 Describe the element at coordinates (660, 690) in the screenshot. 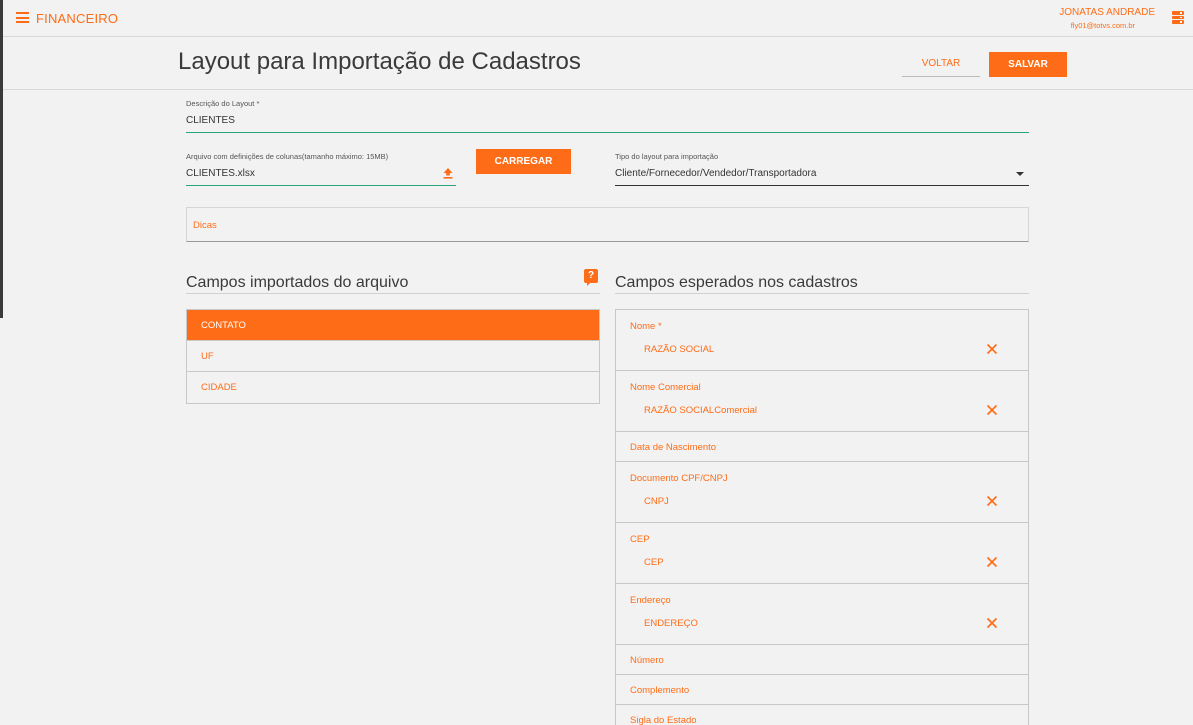

I see `field-label: Complemento` at that location.